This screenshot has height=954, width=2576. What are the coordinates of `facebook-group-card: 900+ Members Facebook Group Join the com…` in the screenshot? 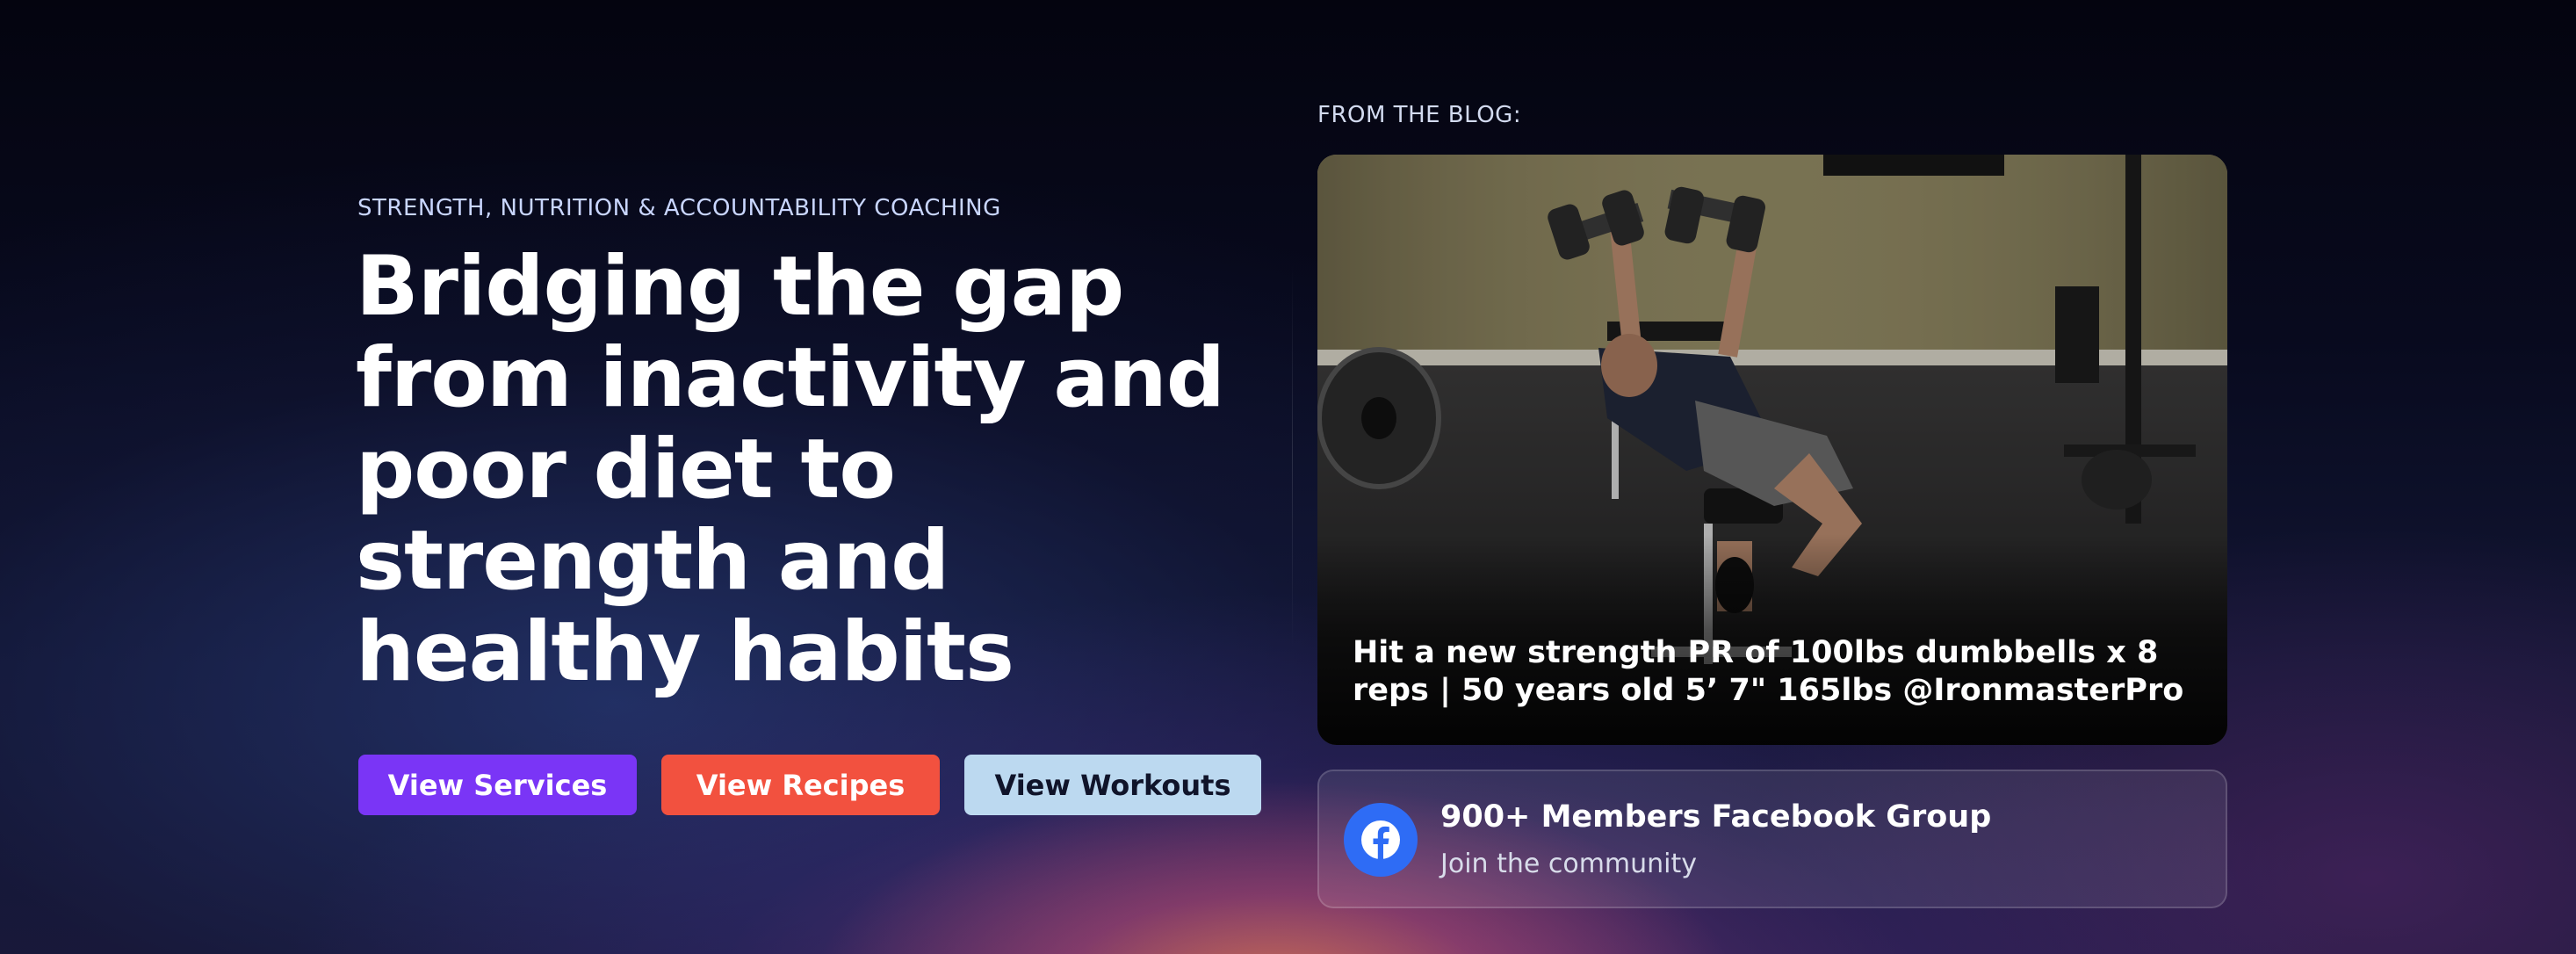 It's located at (1772, 839).